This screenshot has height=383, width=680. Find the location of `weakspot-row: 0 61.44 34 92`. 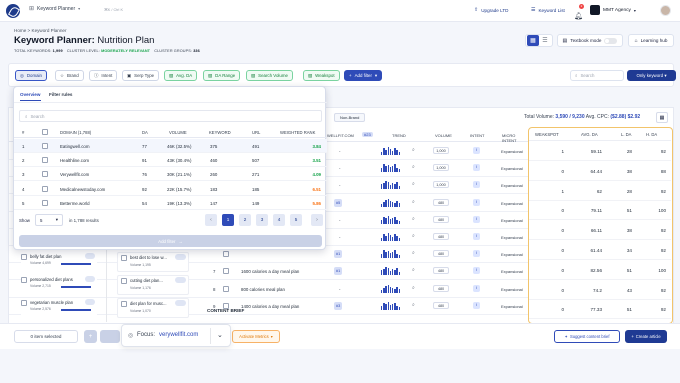

weakspot-row: 0 61.44 34 92 is located at coordinates (600, 250).